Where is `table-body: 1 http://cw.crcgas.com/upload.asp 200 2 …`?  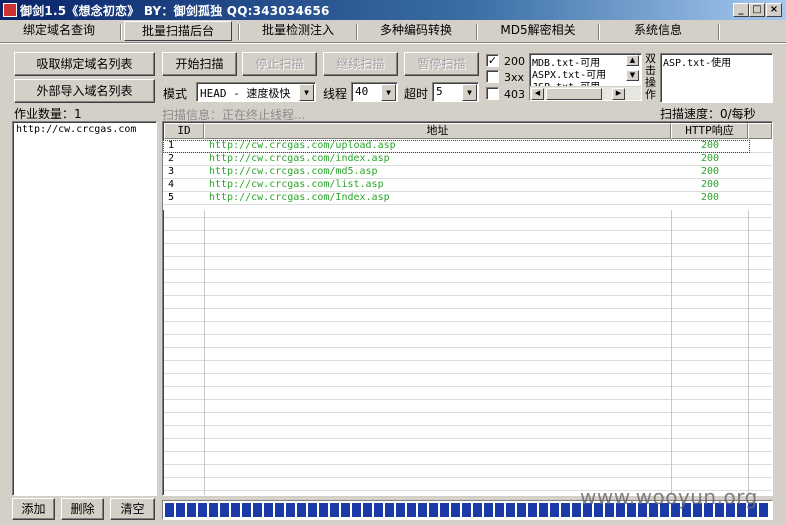
table-body: 1 http://cw.crcgas.com/upload.asp 200 2 … is located at coordinates (467, 175).